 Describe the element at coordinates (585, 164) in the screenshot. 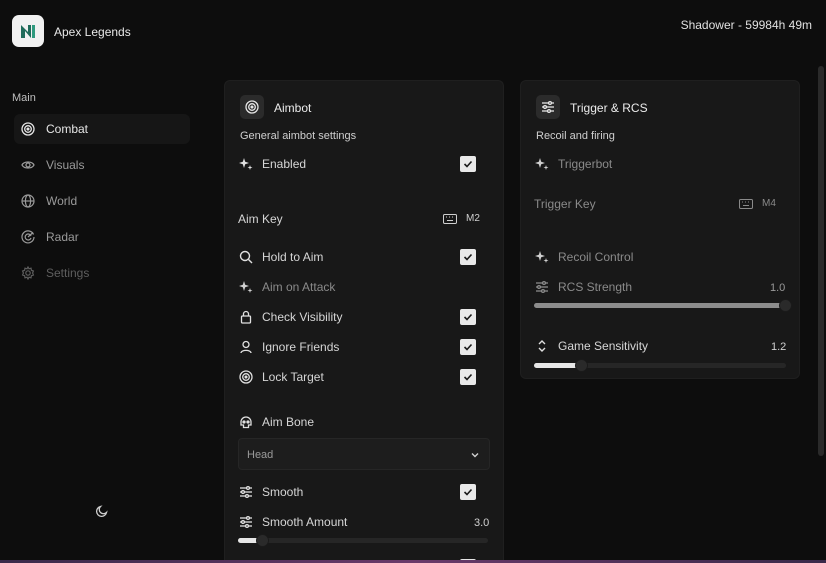

I see `triggerbot-label: Triggerbot` at that location.